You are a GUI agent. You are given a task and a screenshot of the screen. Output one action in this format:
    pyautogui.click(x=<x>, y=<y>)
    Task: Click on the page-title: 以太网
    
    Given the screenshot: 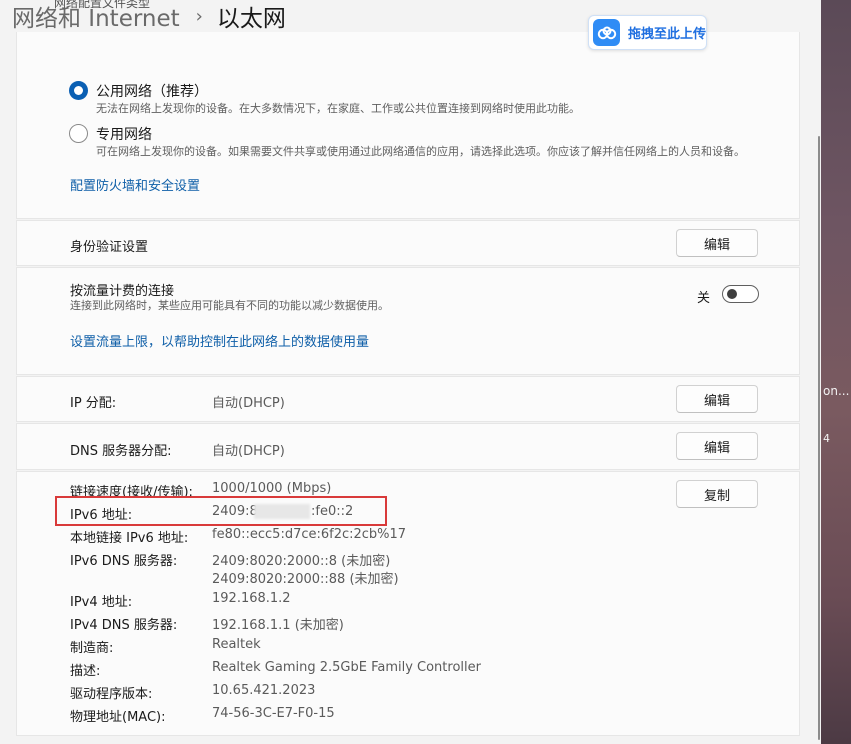 What is the action you would take?
    pyautogui.click(x=251, y=19)
    